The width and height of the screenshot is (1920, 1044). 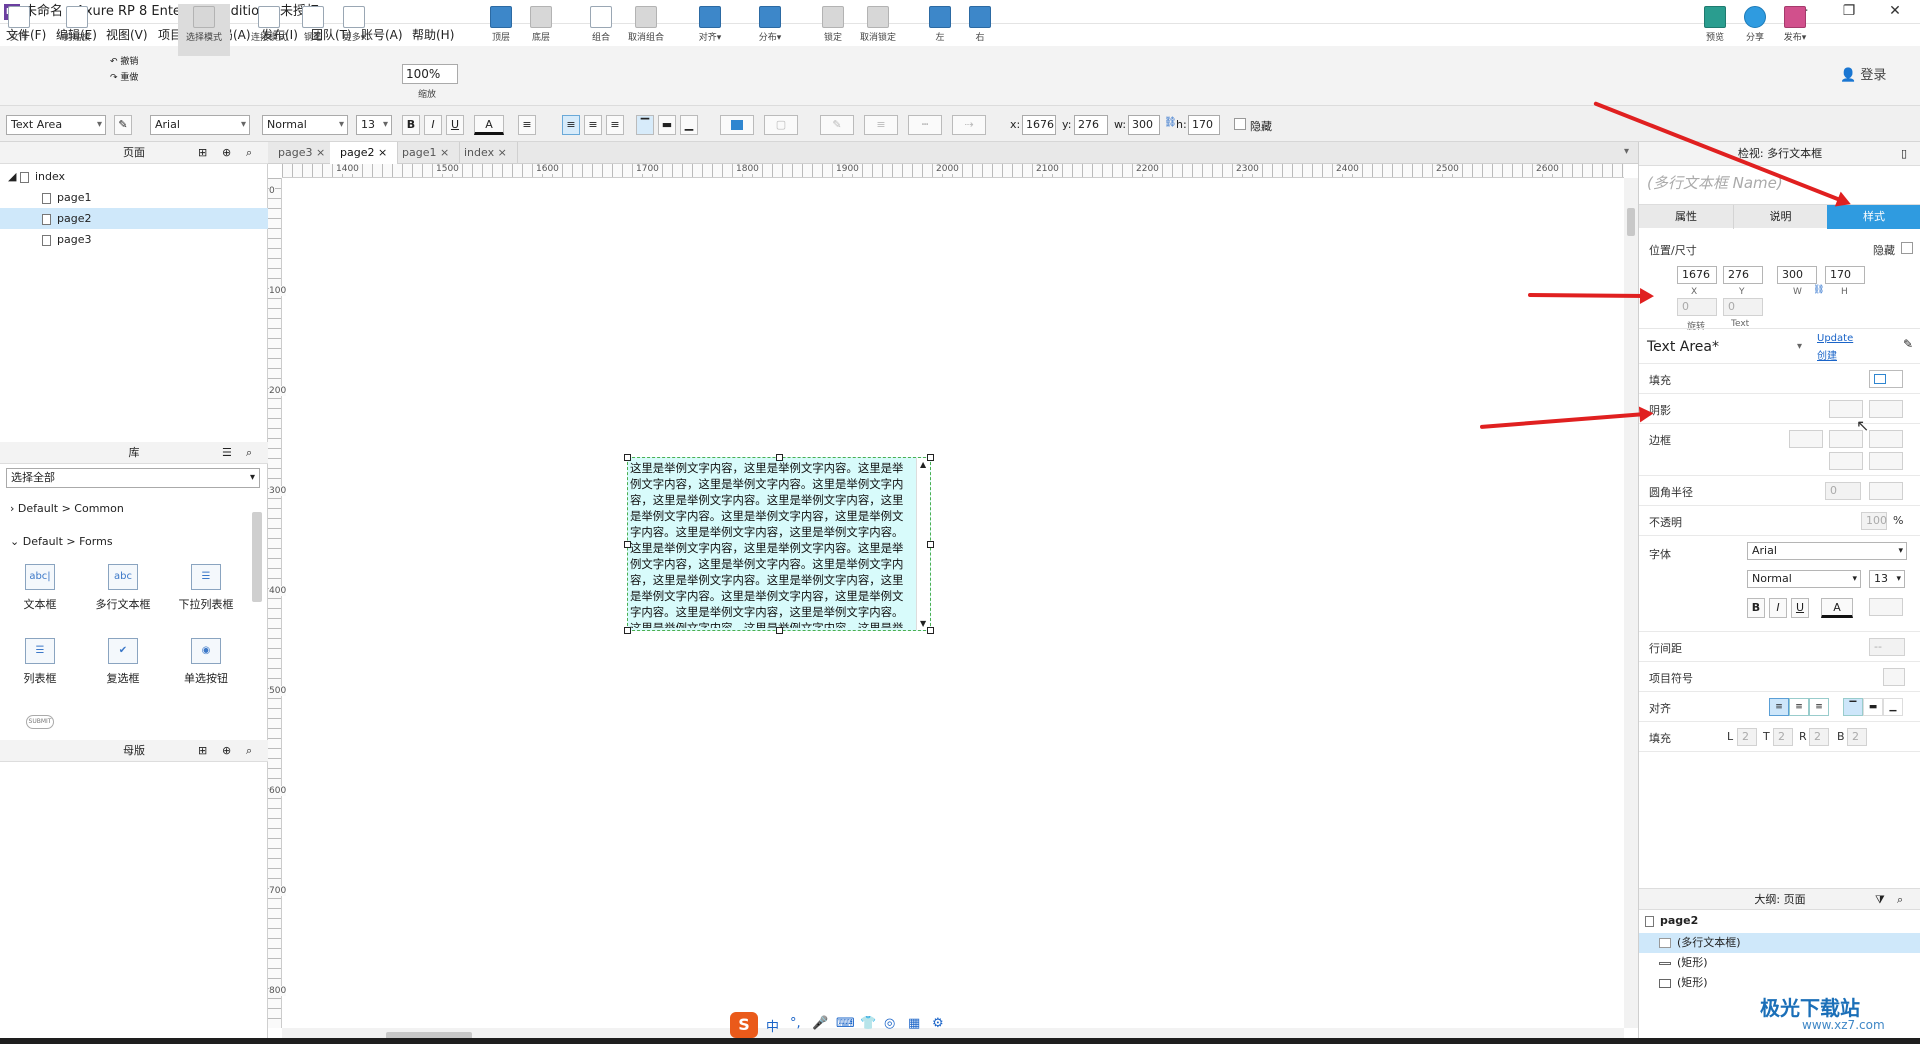 I want to click on library-group-forms: ⌄ Default > Forms, so click(x=61, y=541).